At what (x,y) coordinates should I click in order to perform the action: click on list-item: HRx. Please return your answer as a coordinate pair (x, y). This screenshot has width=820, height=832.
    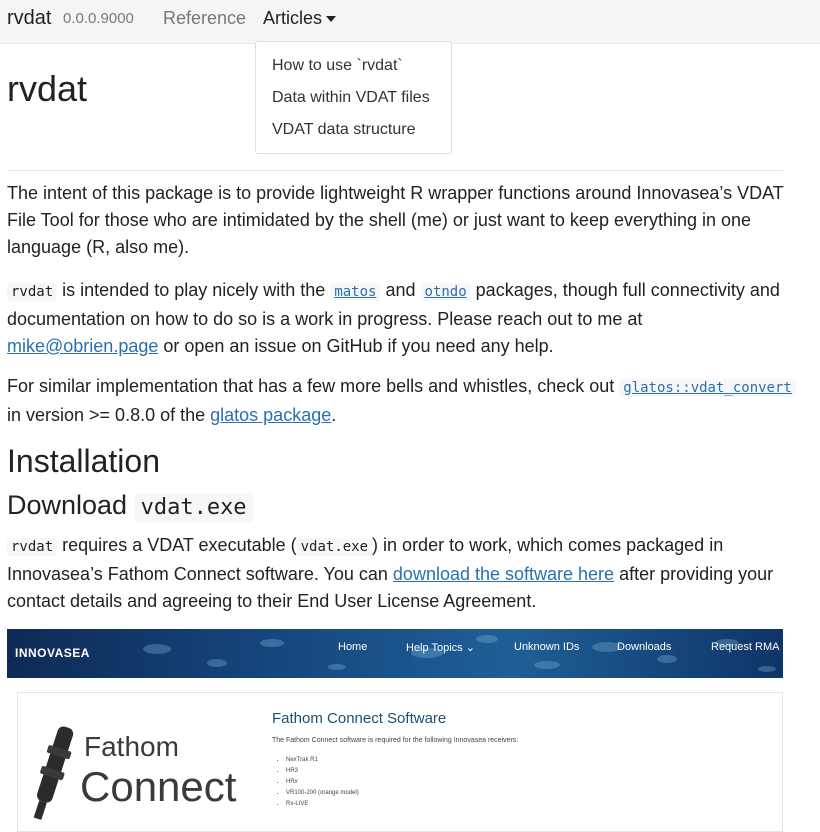
    Looking at the image, I should click on (322, 784).